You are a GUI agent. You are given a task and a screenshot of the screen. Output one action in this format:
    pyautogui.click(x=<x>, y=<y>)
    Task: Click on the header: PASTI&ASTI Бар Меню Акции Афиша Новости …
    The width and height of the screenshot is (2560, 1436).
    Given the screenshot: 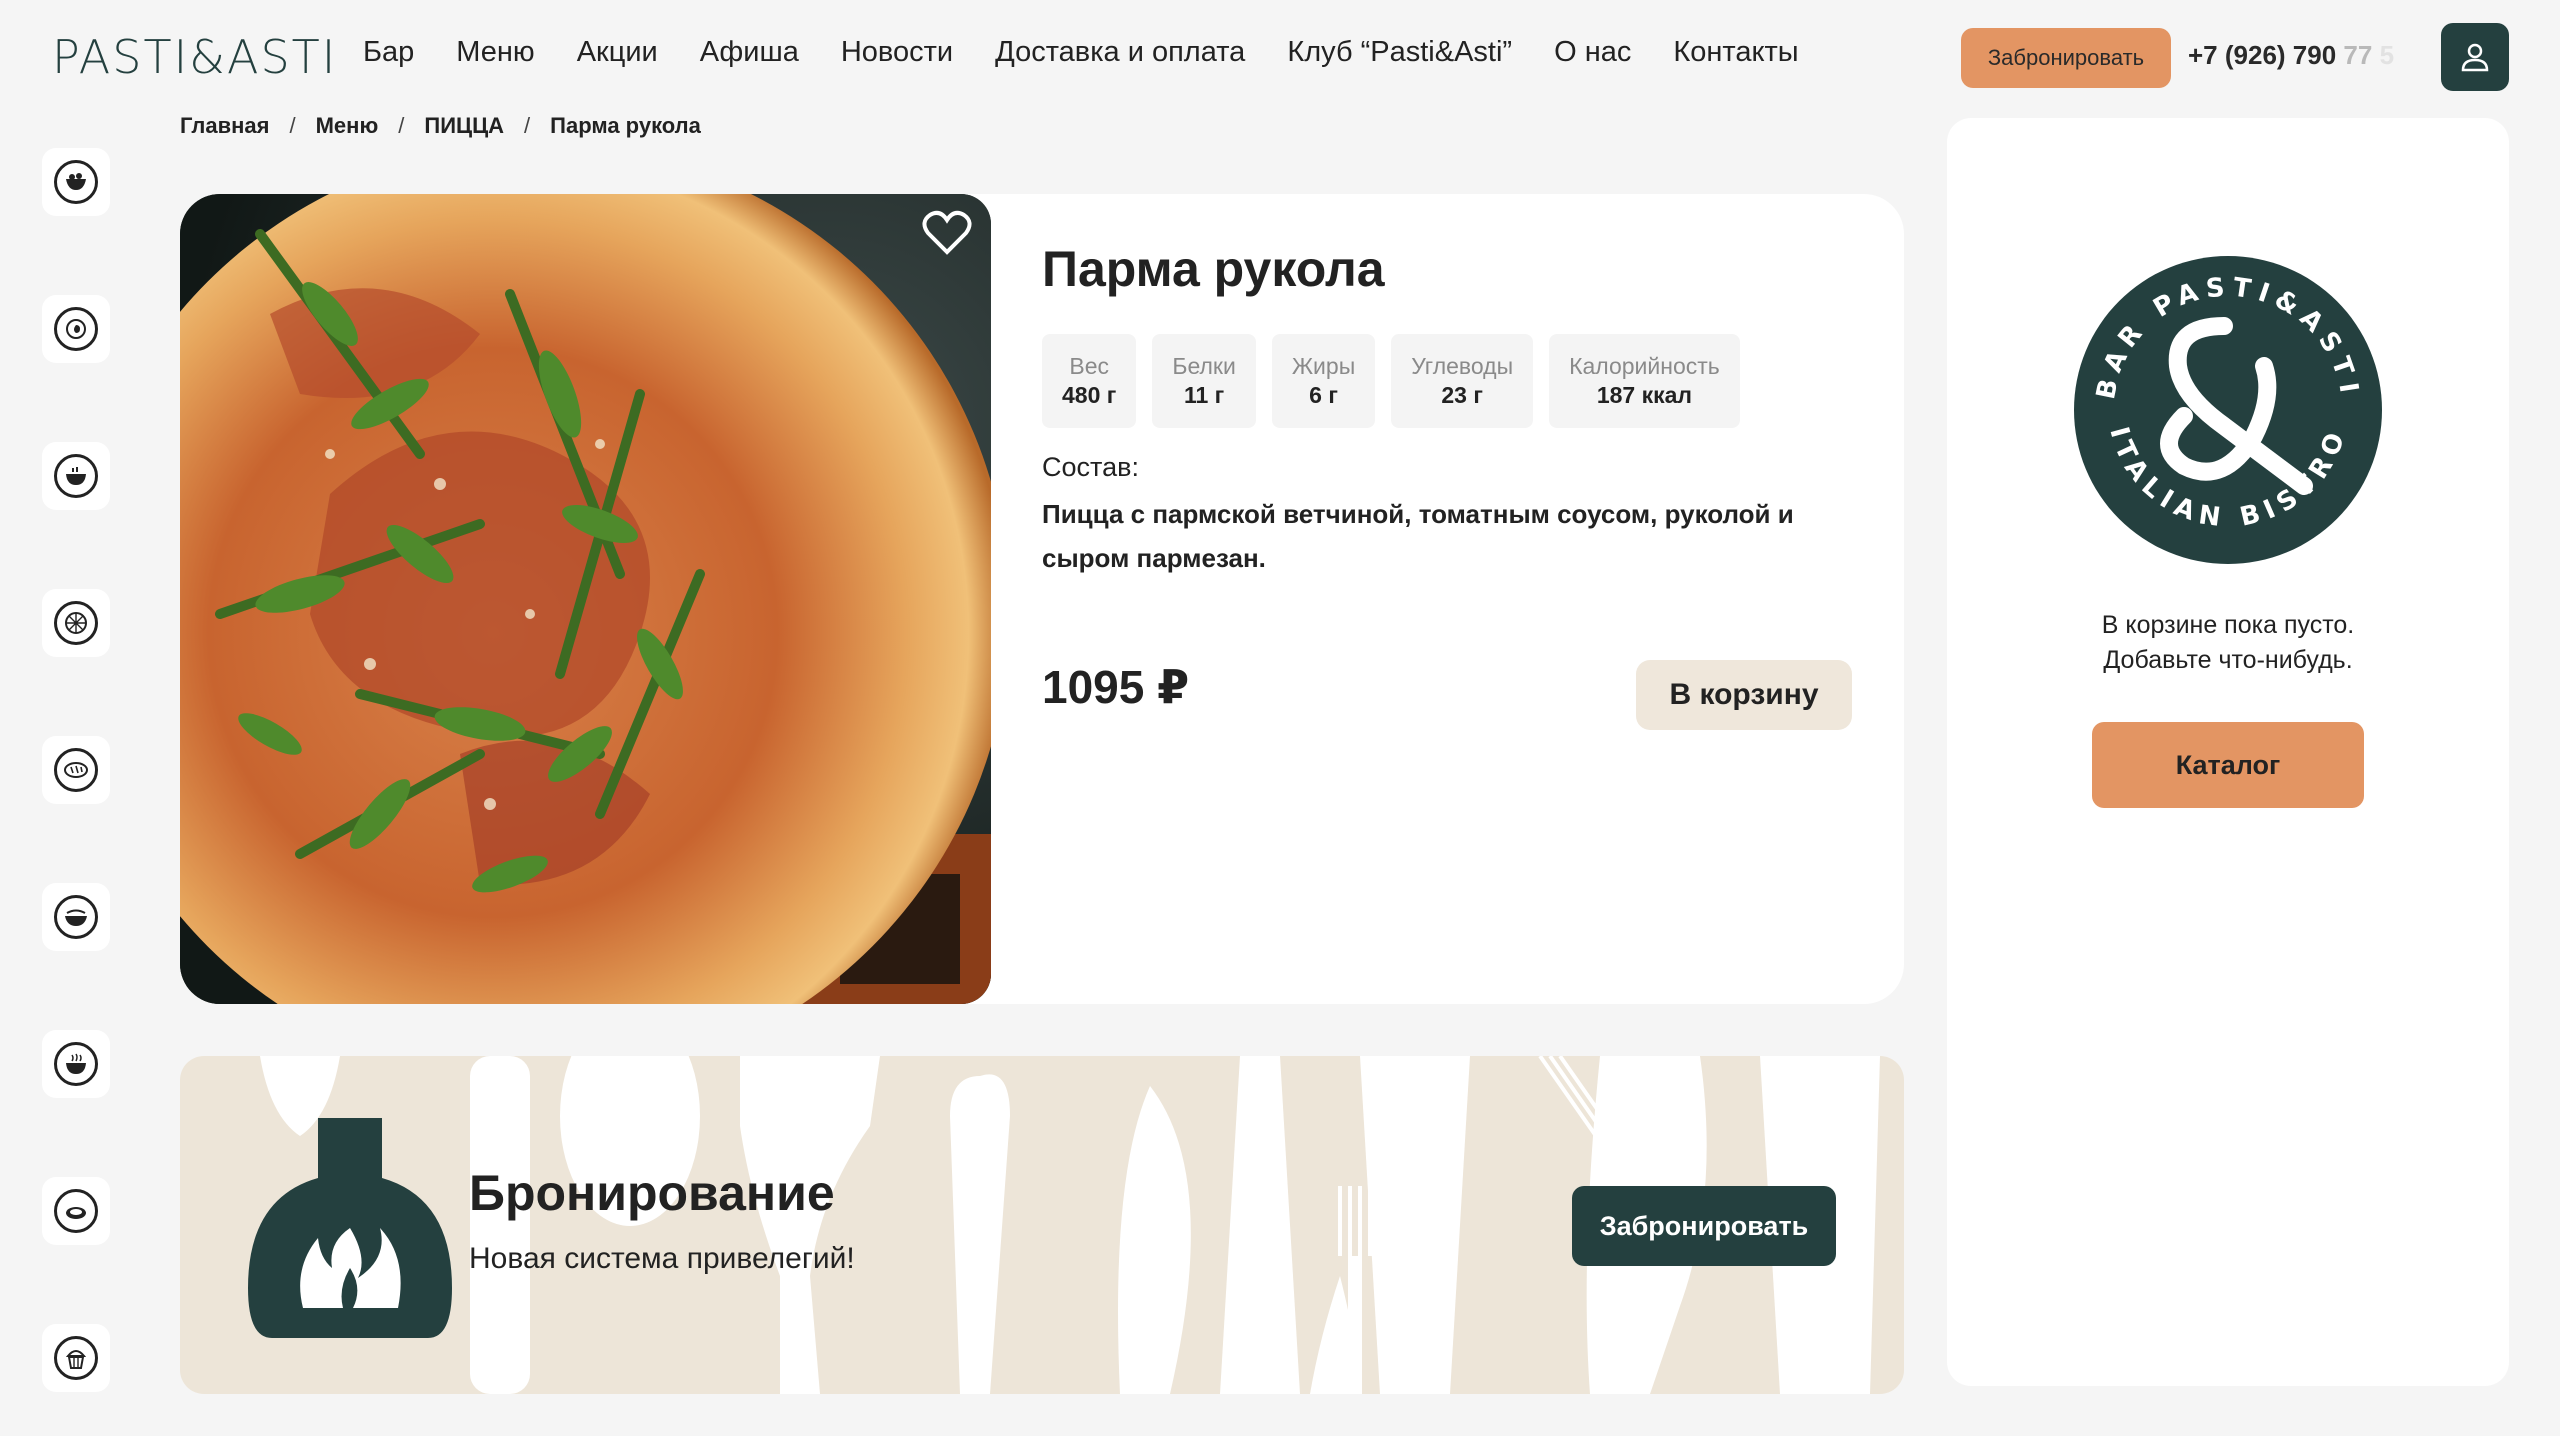 What is the action you would take?
    pyautogui.click(x=1280, y=56)
    